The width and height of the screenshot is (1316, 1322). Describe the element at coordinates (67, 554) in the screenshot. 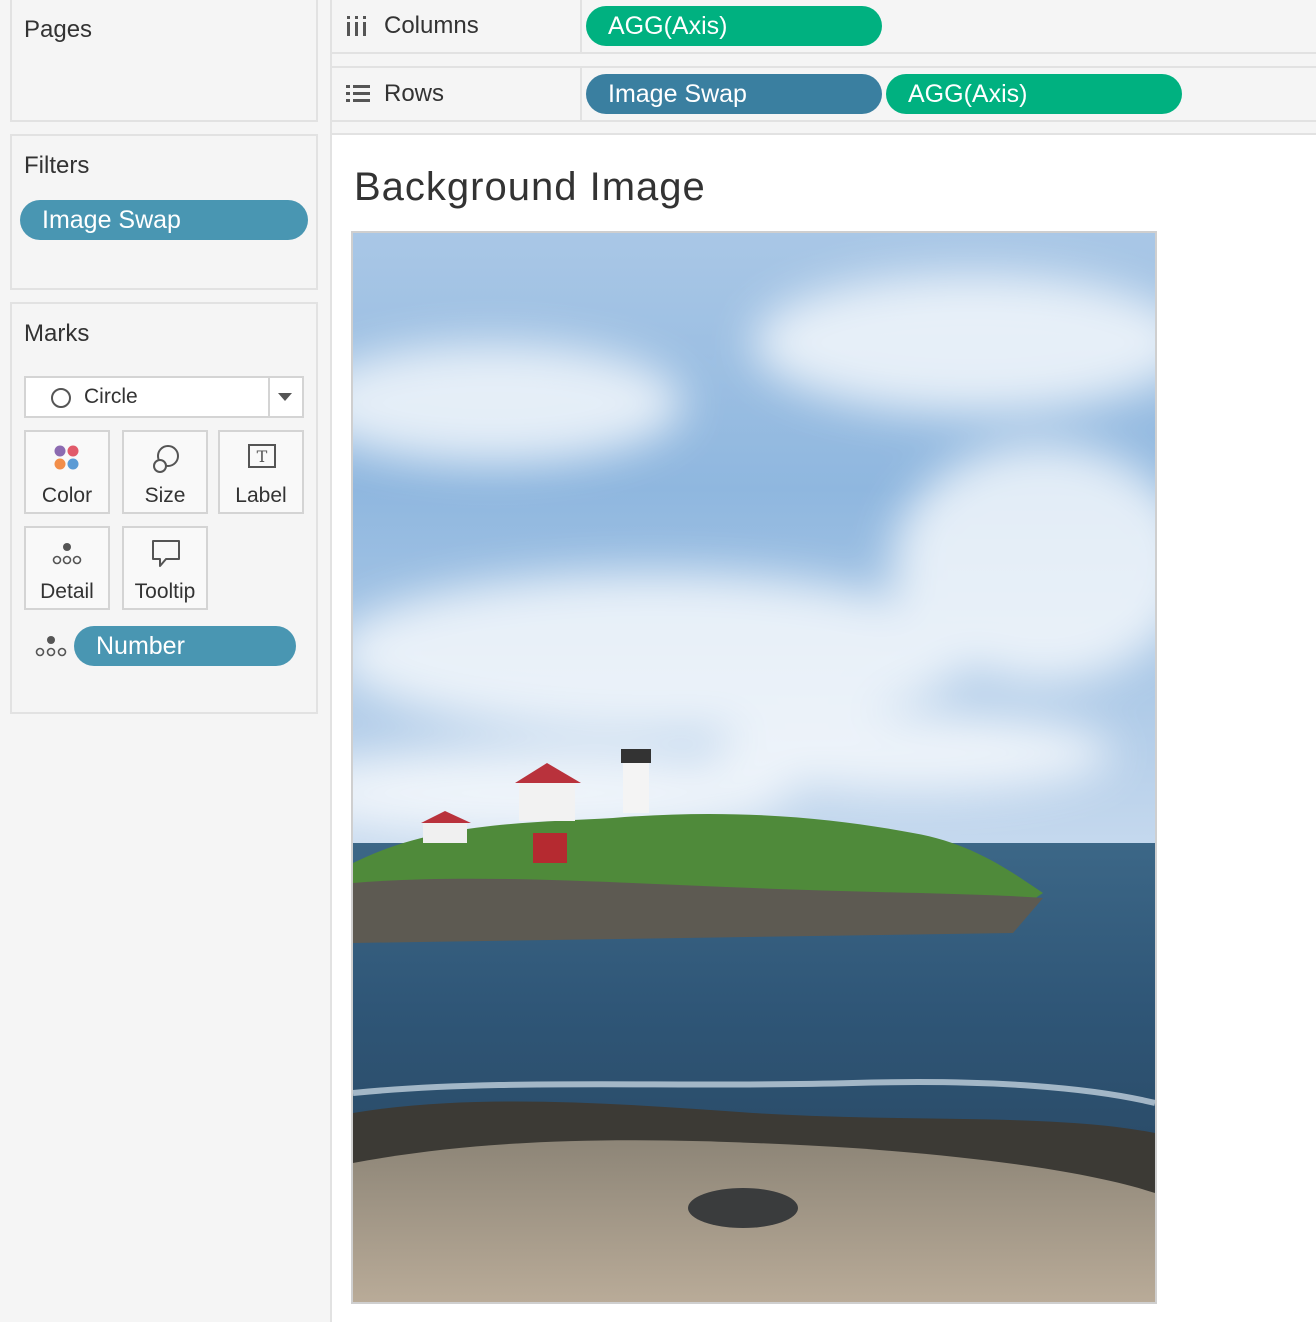

I see `detail-icon` at that location.